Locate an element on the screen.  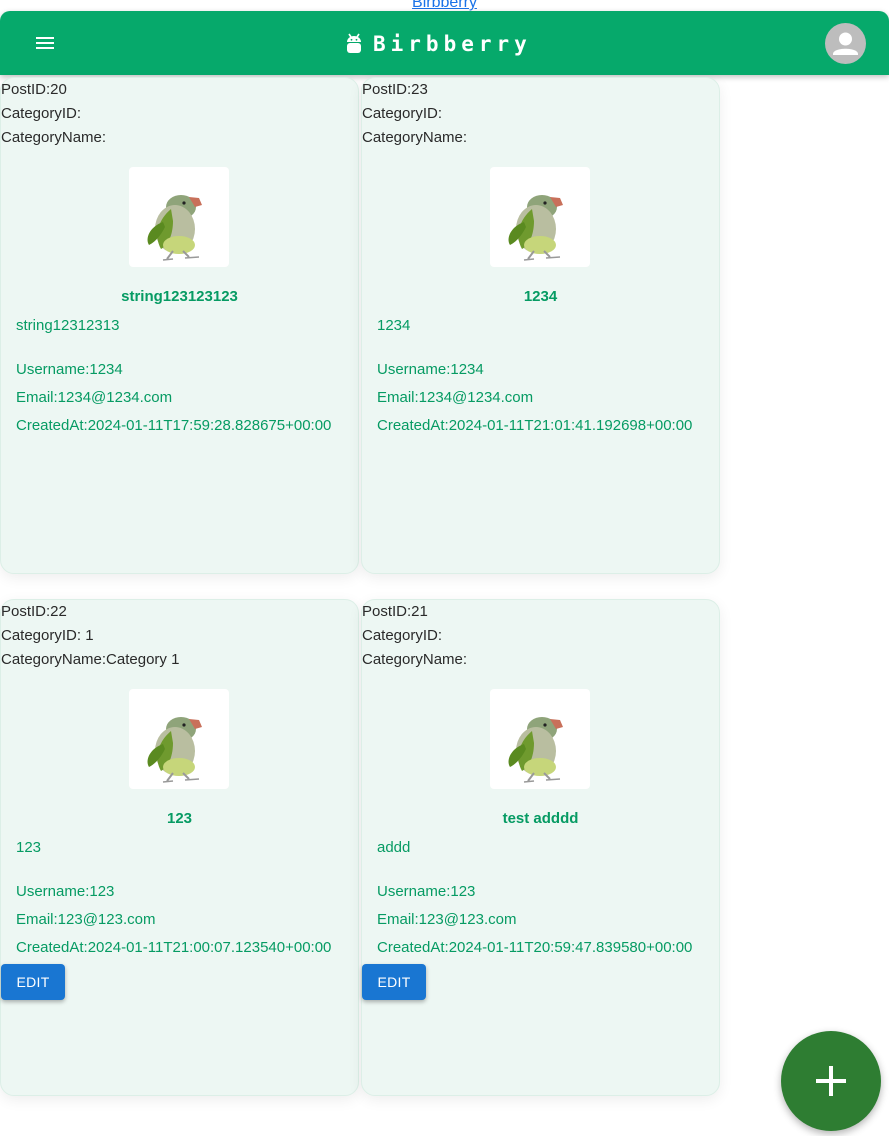
post-id: PostID:23 is located at coordinates (395, 89).